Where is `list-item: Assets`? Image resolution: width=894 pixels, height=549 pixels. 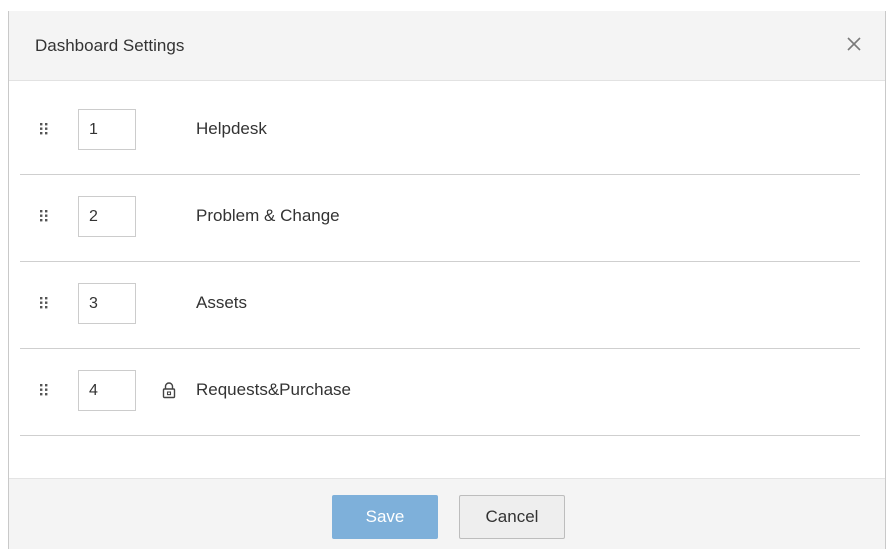
list-item: Assets is located at coordinates (440, 305).